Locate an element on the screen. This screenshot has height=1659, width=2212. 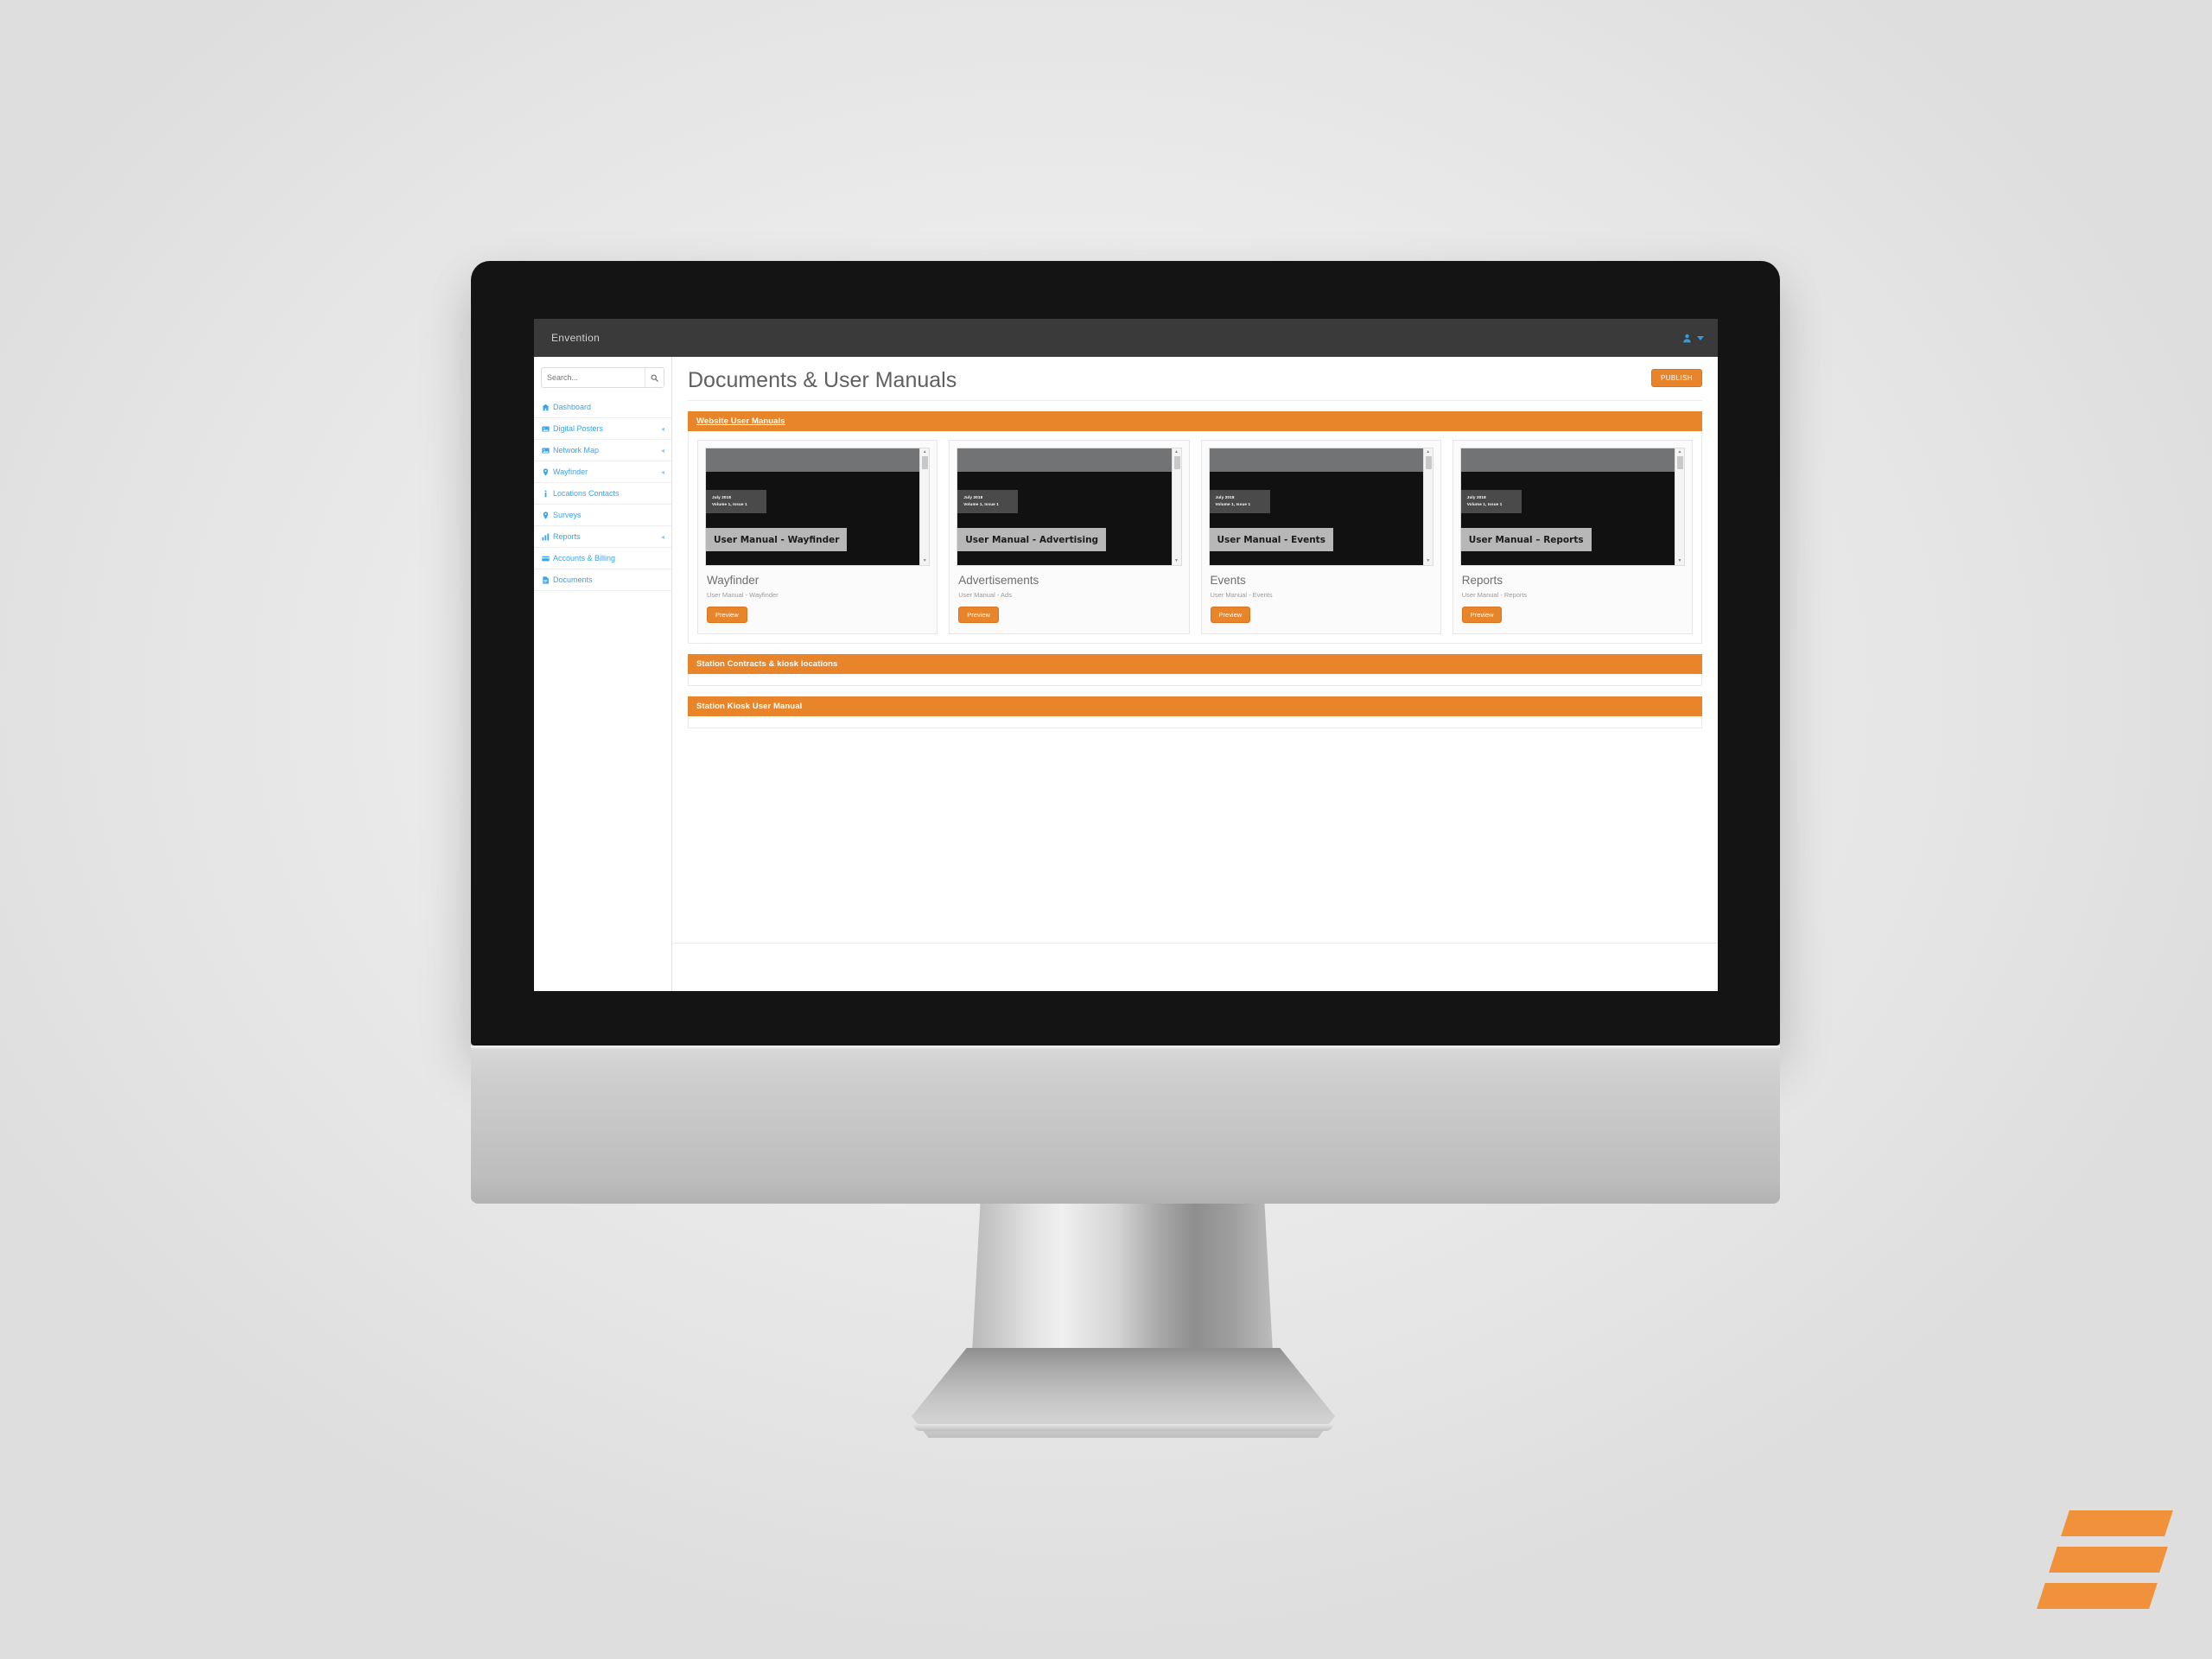
sidebar-item-label: Wayfinder is located at coordinates (570, 471).